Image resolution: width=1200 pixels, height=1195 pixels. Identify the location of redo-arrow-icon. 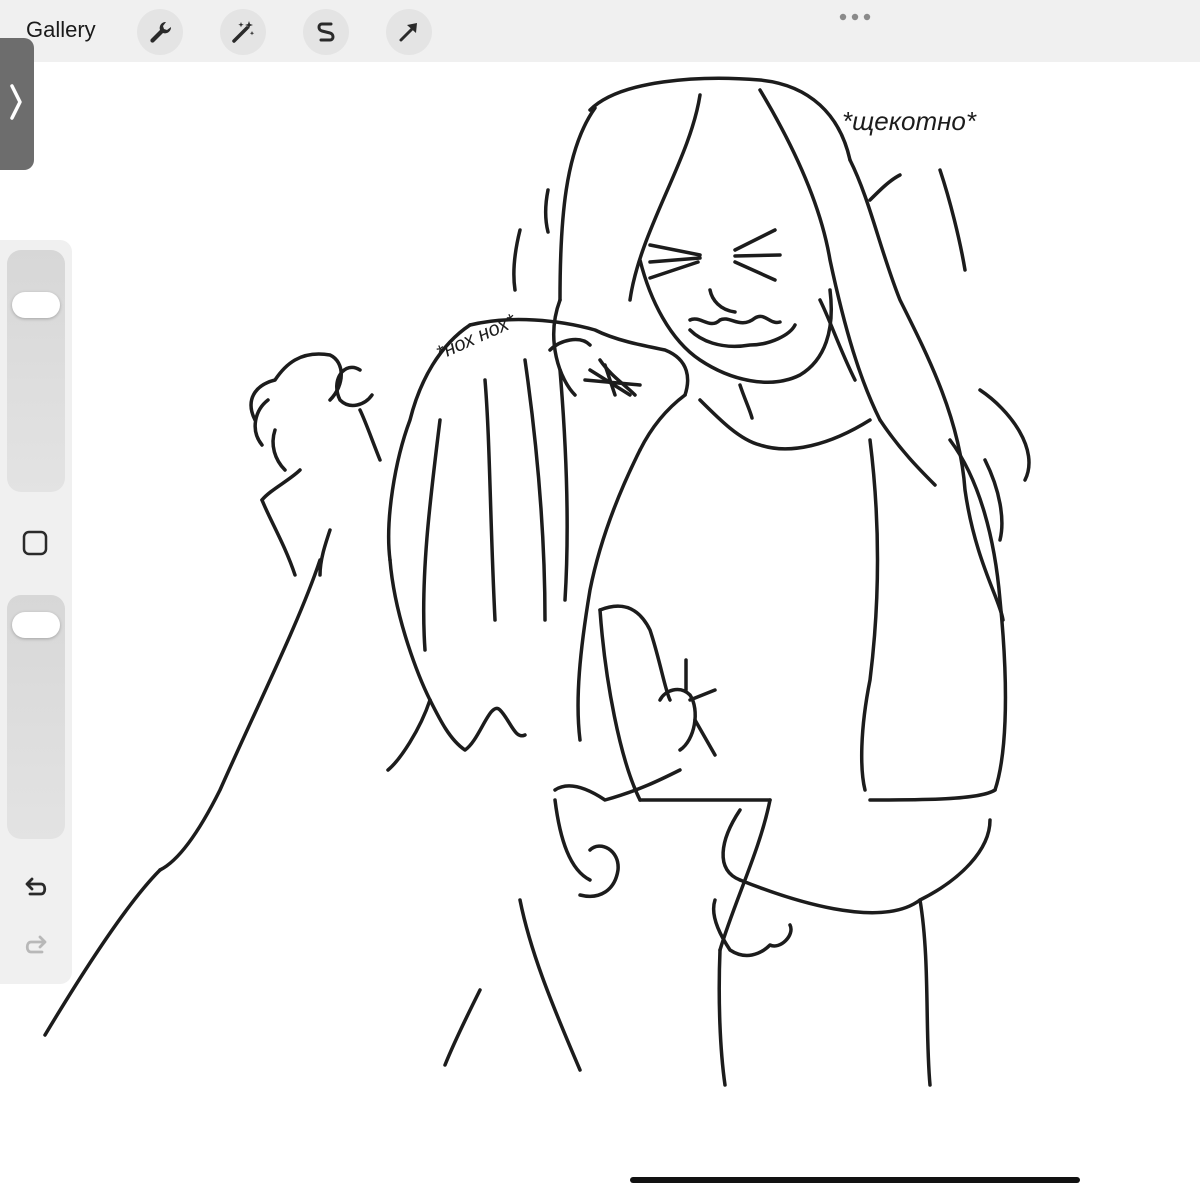
(36, 946).